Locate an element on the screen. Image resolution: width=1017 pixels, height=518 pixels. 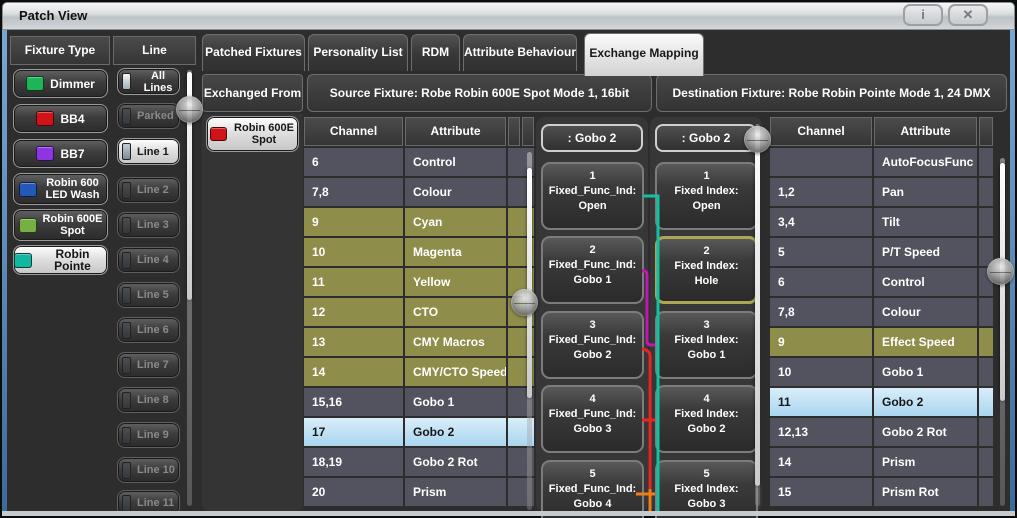
function-label: Fixed_Func_Ind: is located at coordinates (592, 489).